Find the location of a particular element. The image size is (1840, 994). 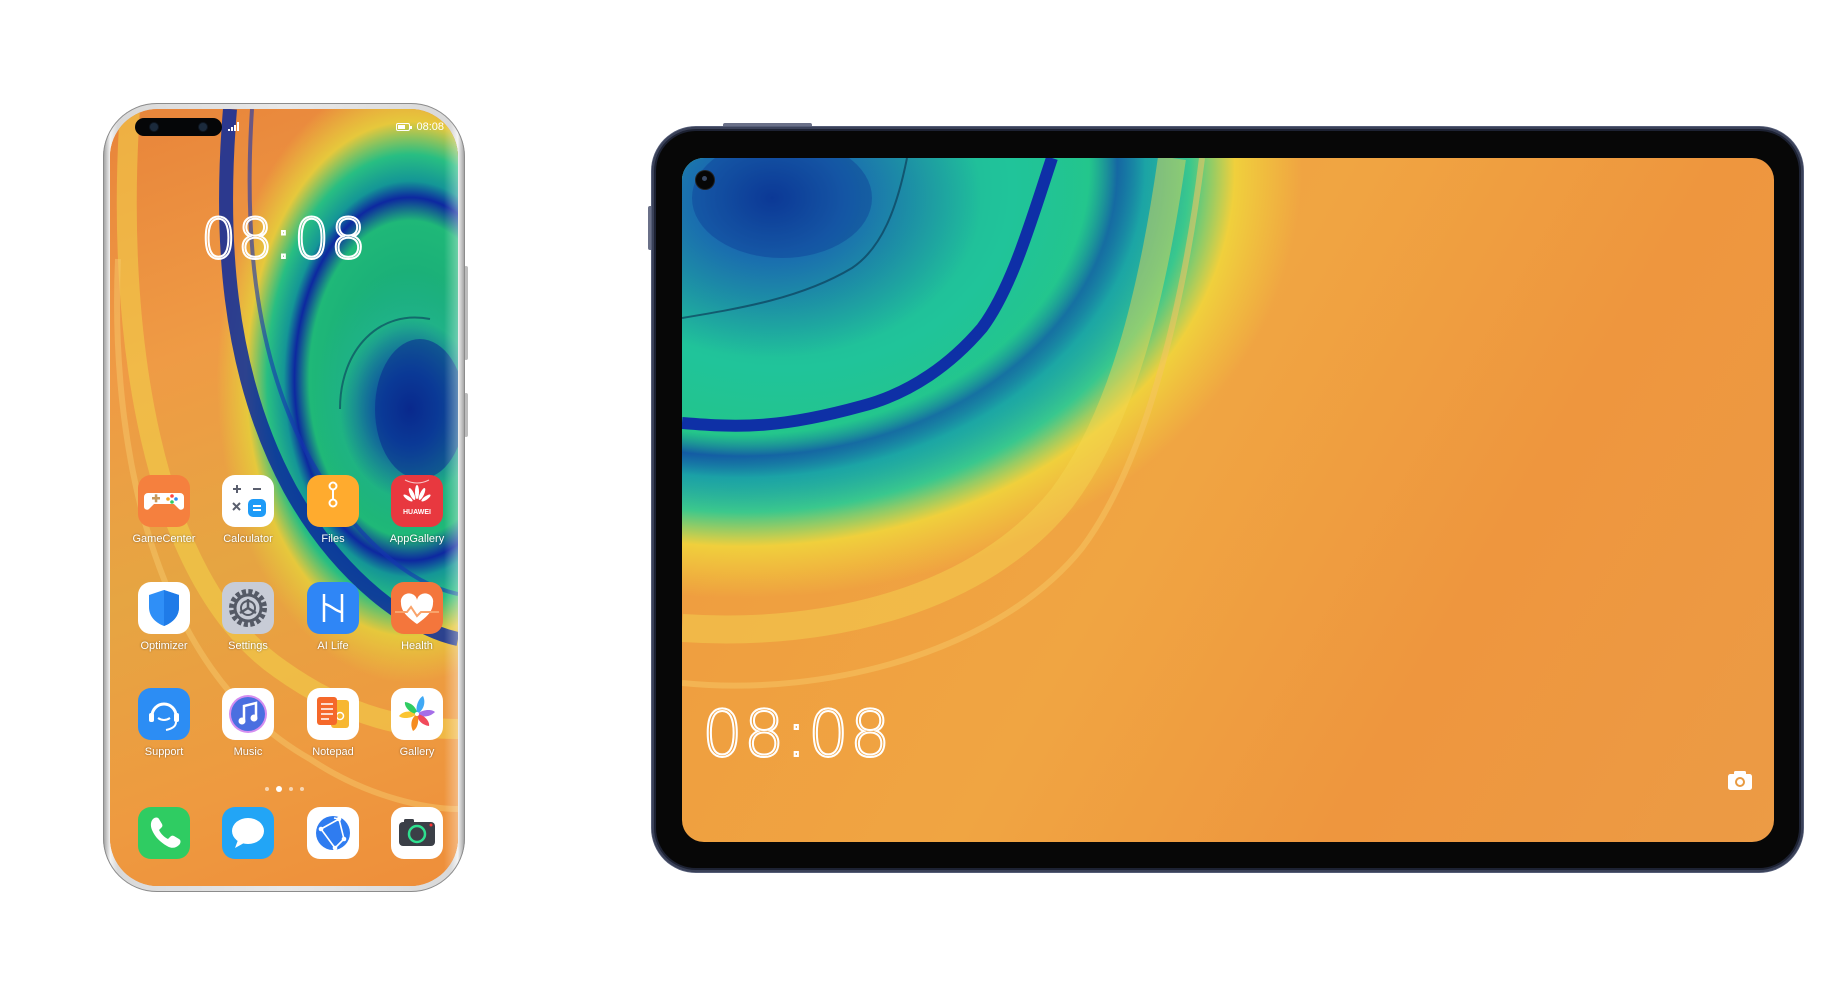

app-label: Support is located at coordinates (164, 752).